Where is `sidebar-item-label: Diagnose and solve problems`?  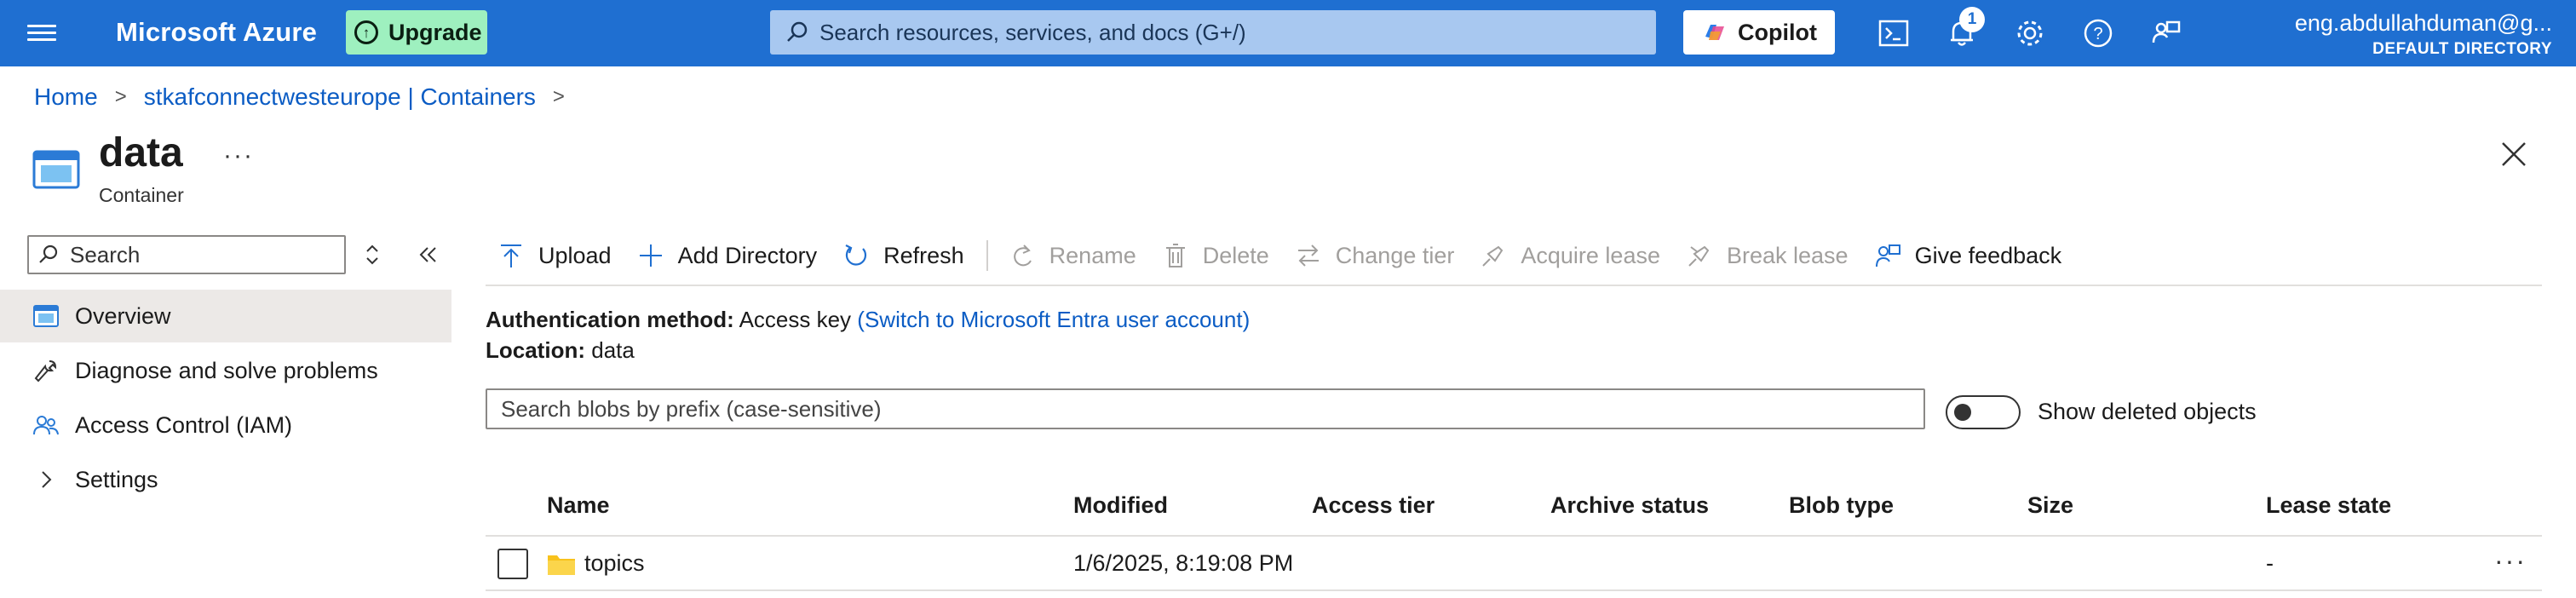
sidebar-item-label: Diagnose and solve problems is located at coordinates (227, 370).